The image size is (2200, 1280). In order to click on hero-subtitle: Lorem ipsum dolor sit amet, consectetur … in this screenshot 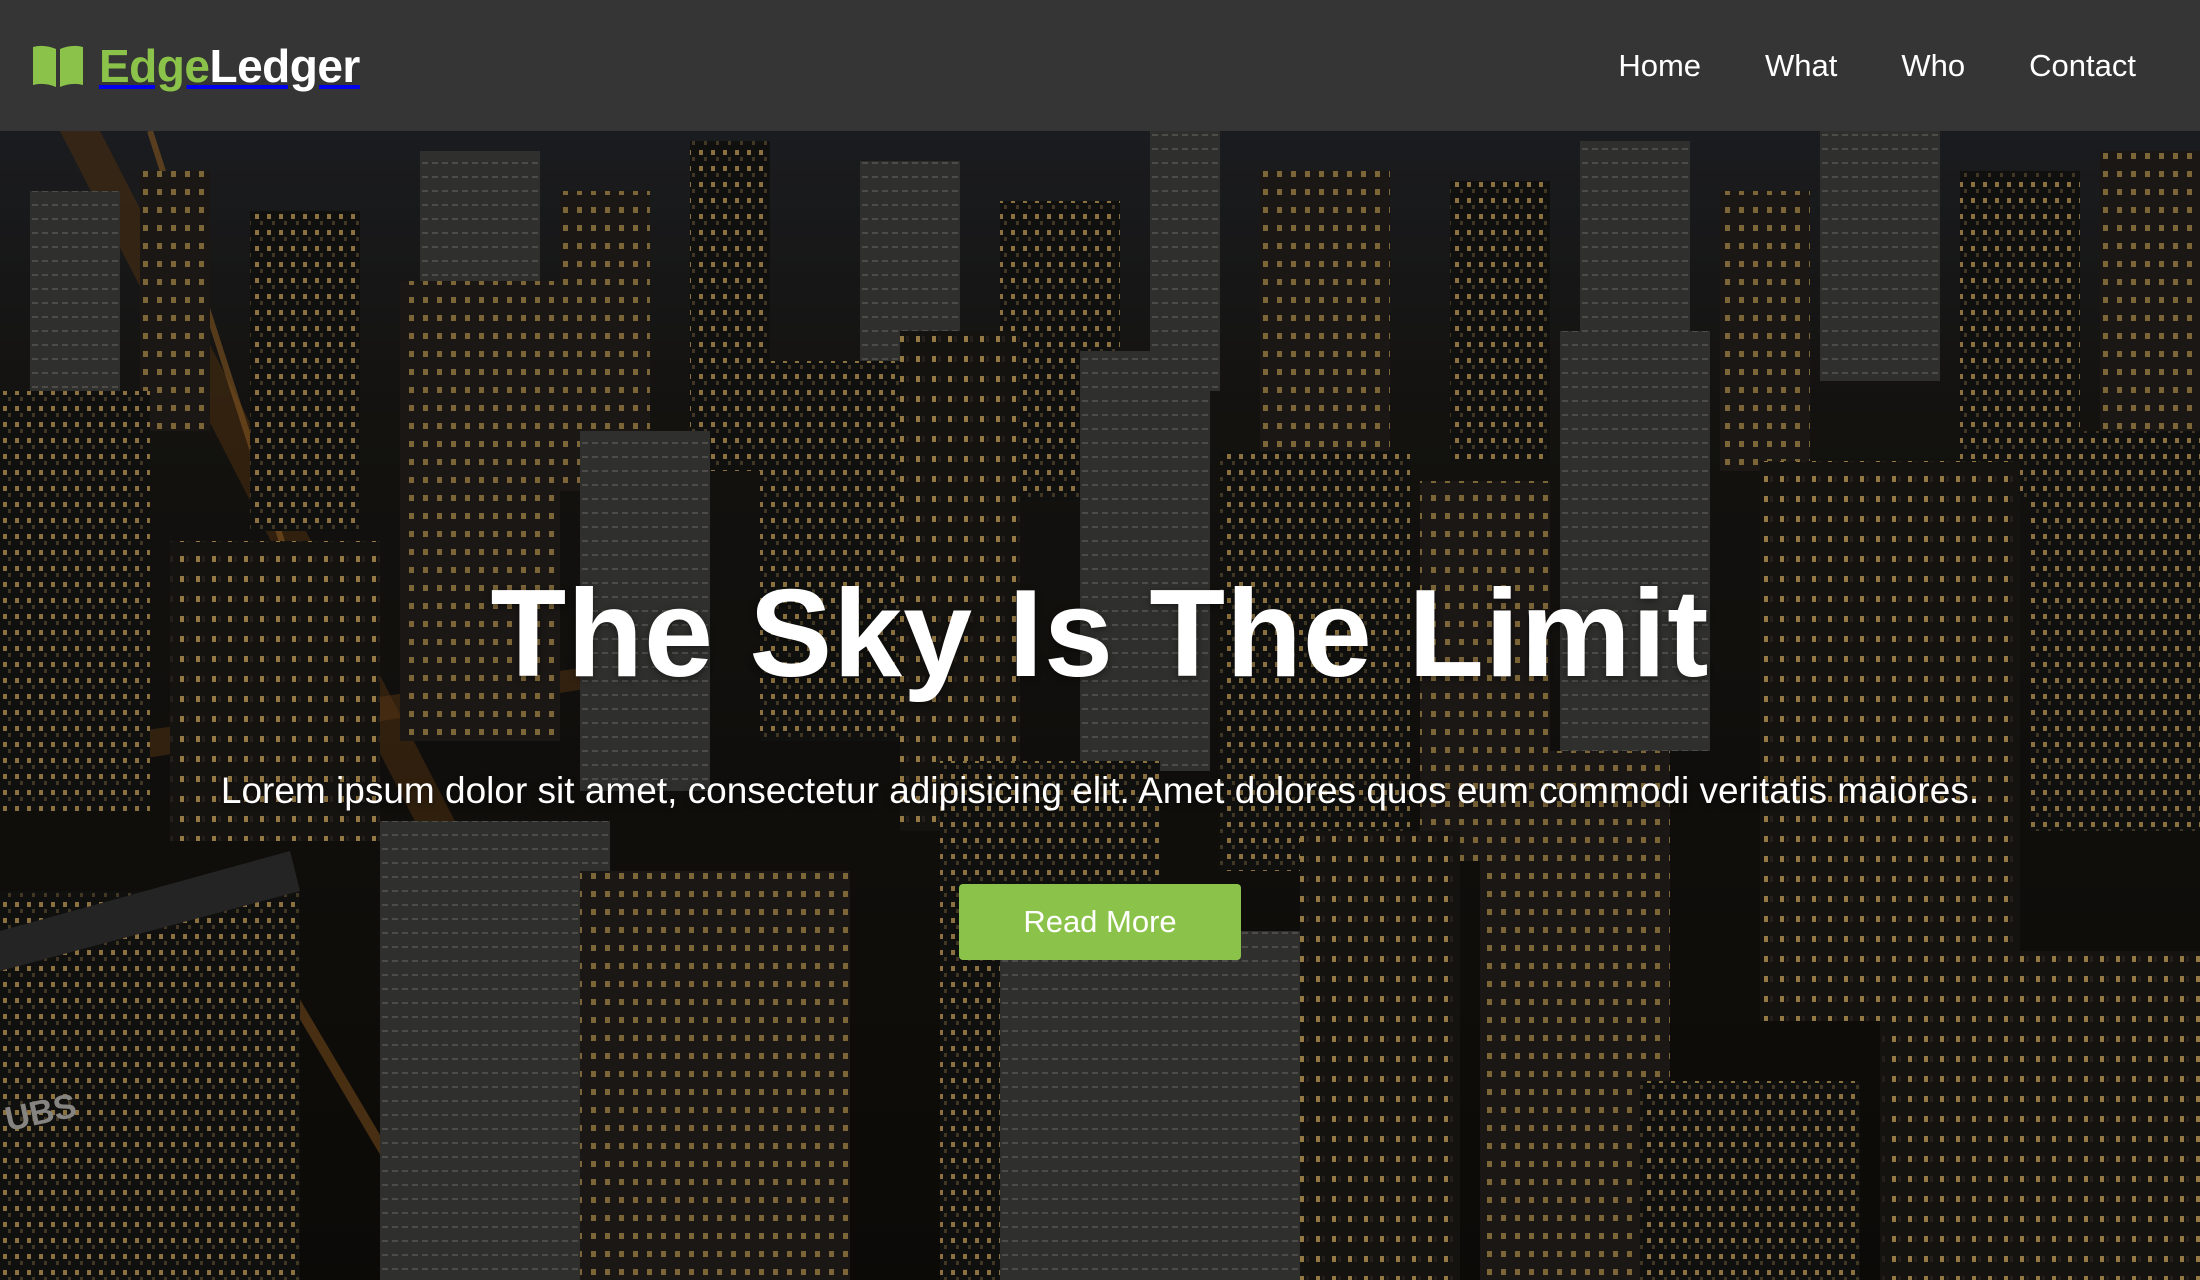, I will do `click(1100, 790)`.